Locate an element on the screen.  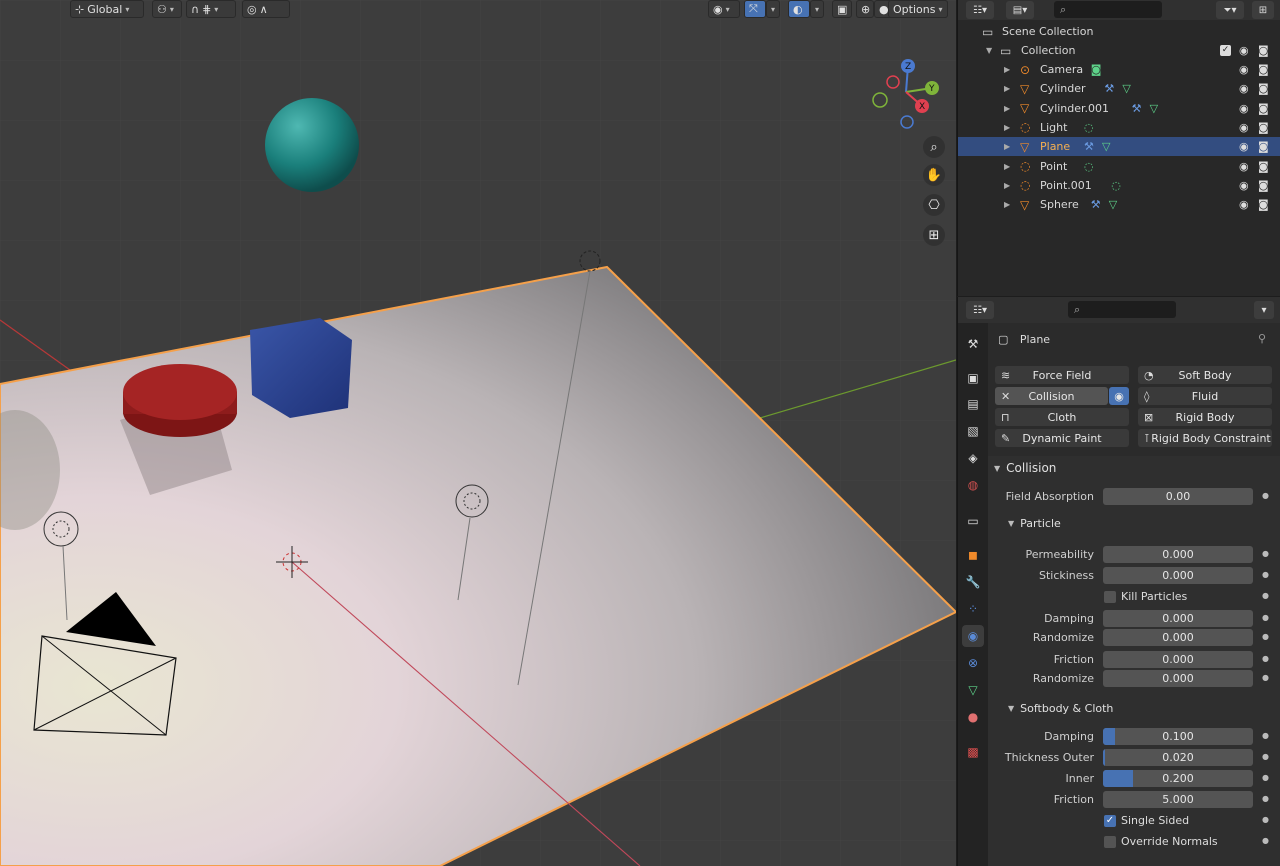
outliner-row-collection: ▼ ▭ Collection ✓ ◉ ◙ is located at coordinates (1119, 50).